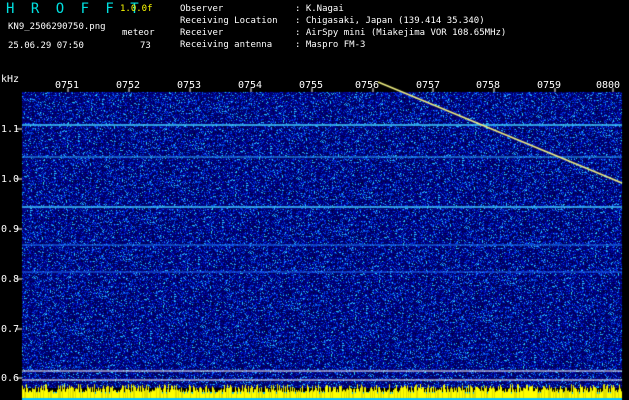 The width and height of the screenshot is (629, 400). Describe the element at coordinates (145, 46) in the screenshot. I see `count-label: 73` at that location.